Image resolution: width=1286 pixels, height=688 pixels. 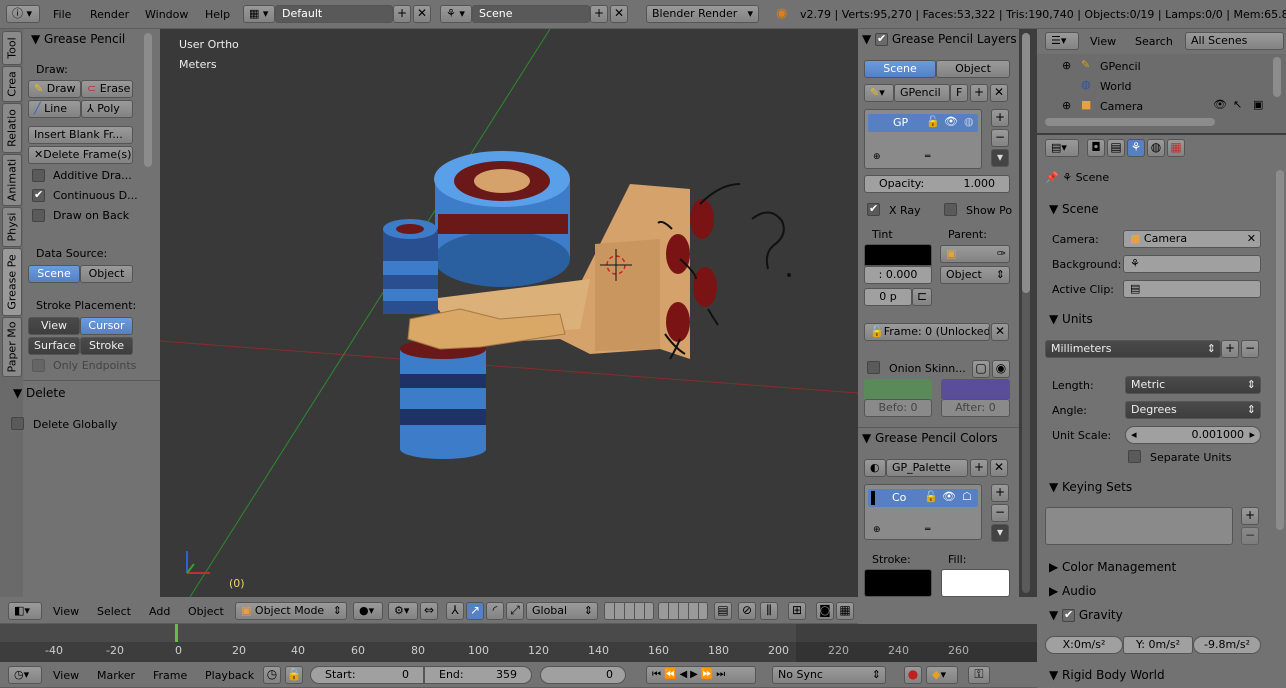 I want to click on render-engine-dropdown: Blender Render ▾, so click(x=702, y=14).